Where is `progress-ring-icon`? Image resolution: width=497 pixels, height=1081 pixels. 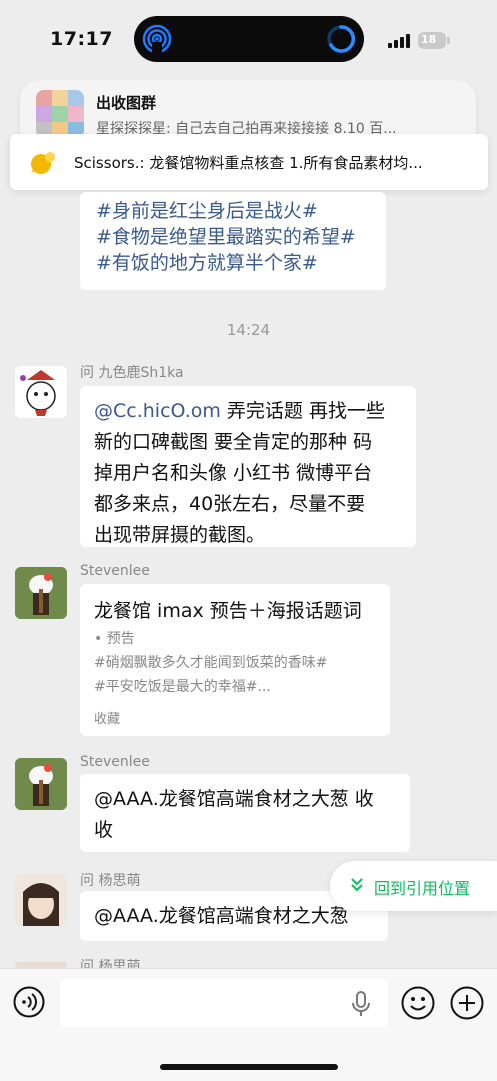
progress-ring-icon is located at coordinates (341, 39).